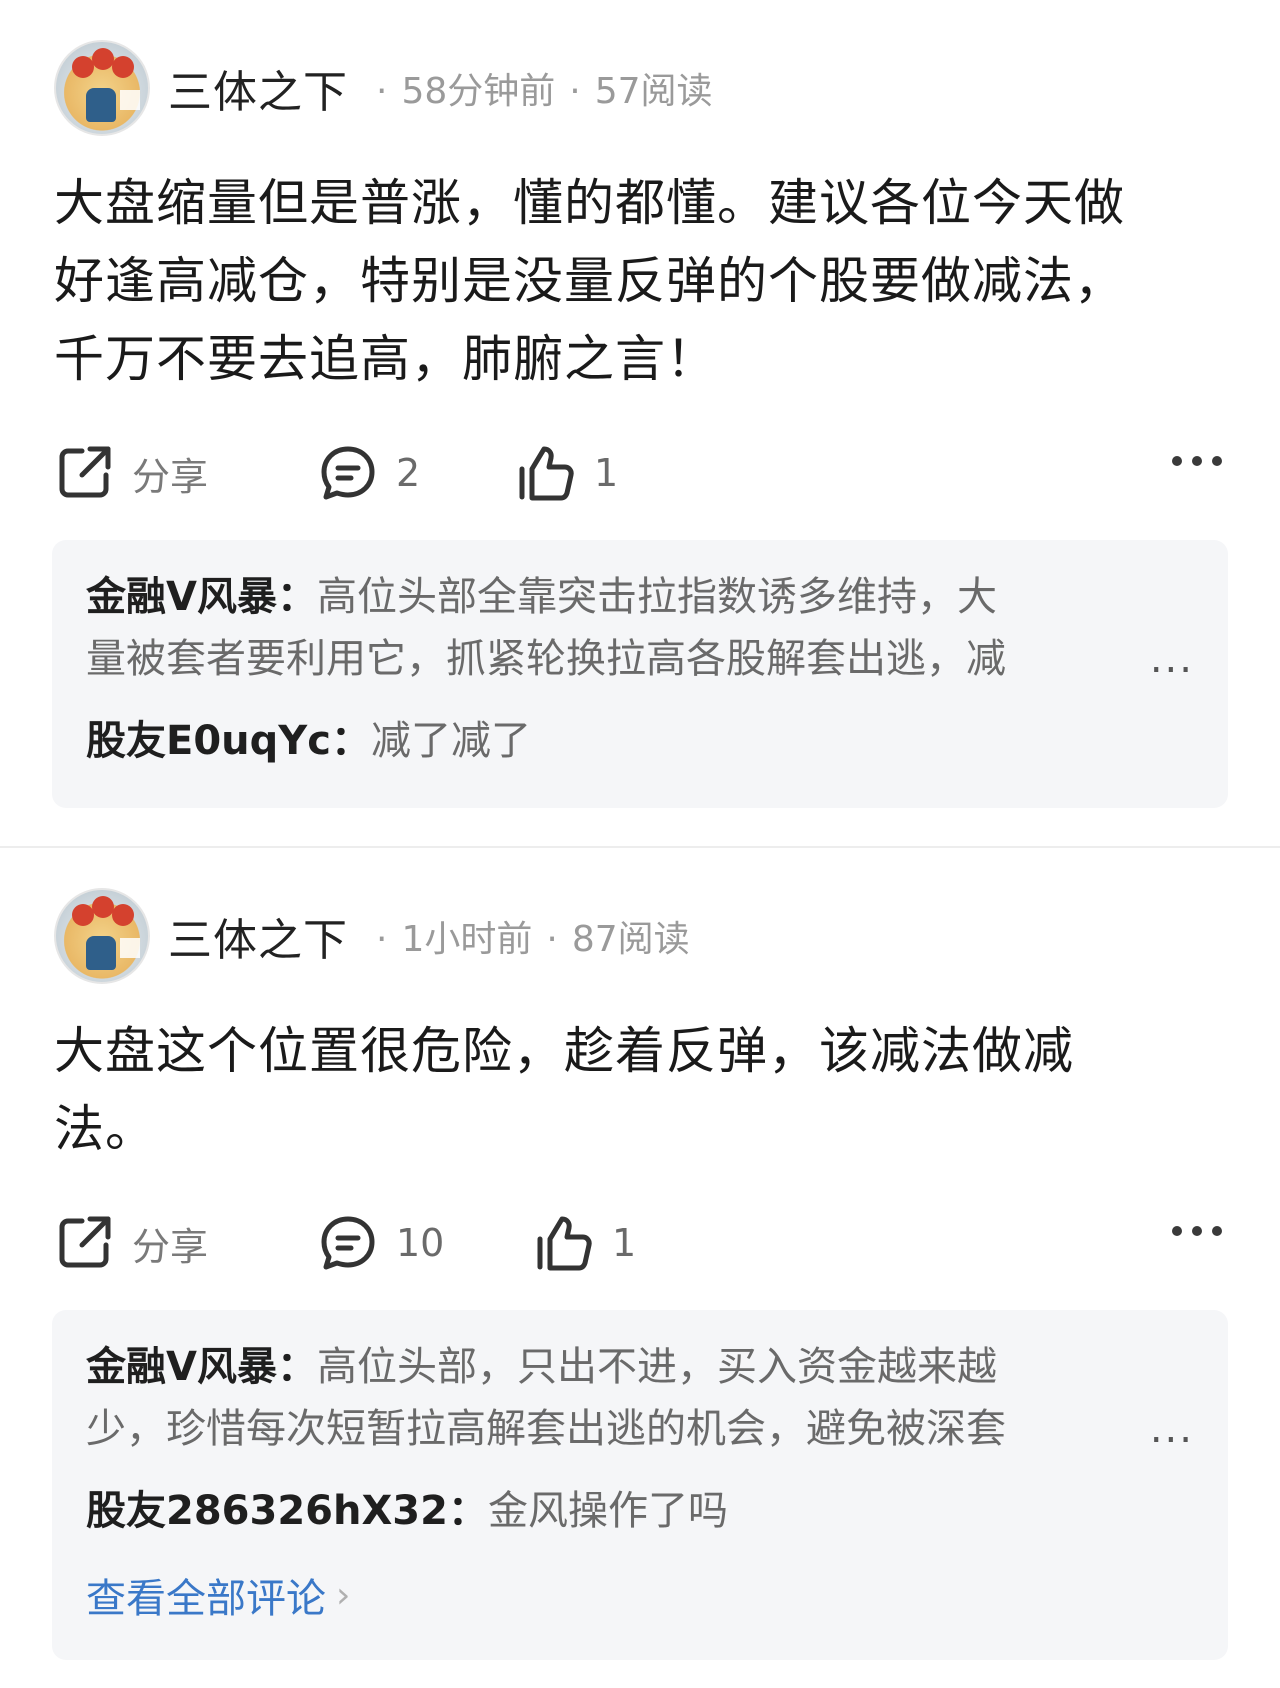 The width and height of the screenshot is (1280, 1688). What do you see at coordinates (381, 1243) in the screenshot?
I see `comment-button: 10` at bounding box center [381, 1243].